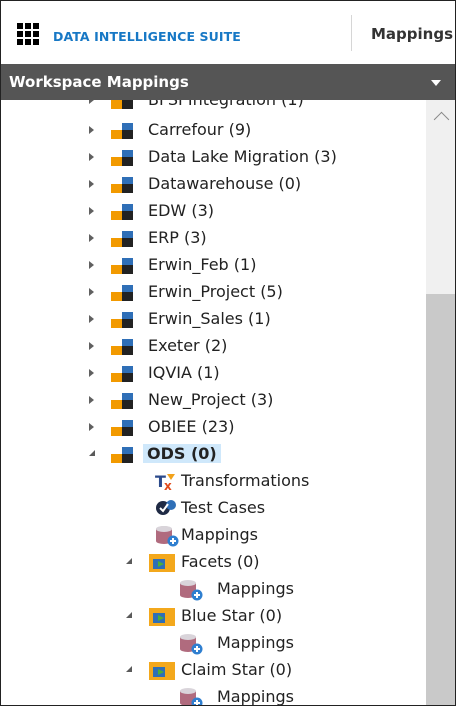 The width and height of the screenshot is (456, 706). Describe the element at coordinates (28, 34) in the screenshot. I see `app-grid-icon` at that location.